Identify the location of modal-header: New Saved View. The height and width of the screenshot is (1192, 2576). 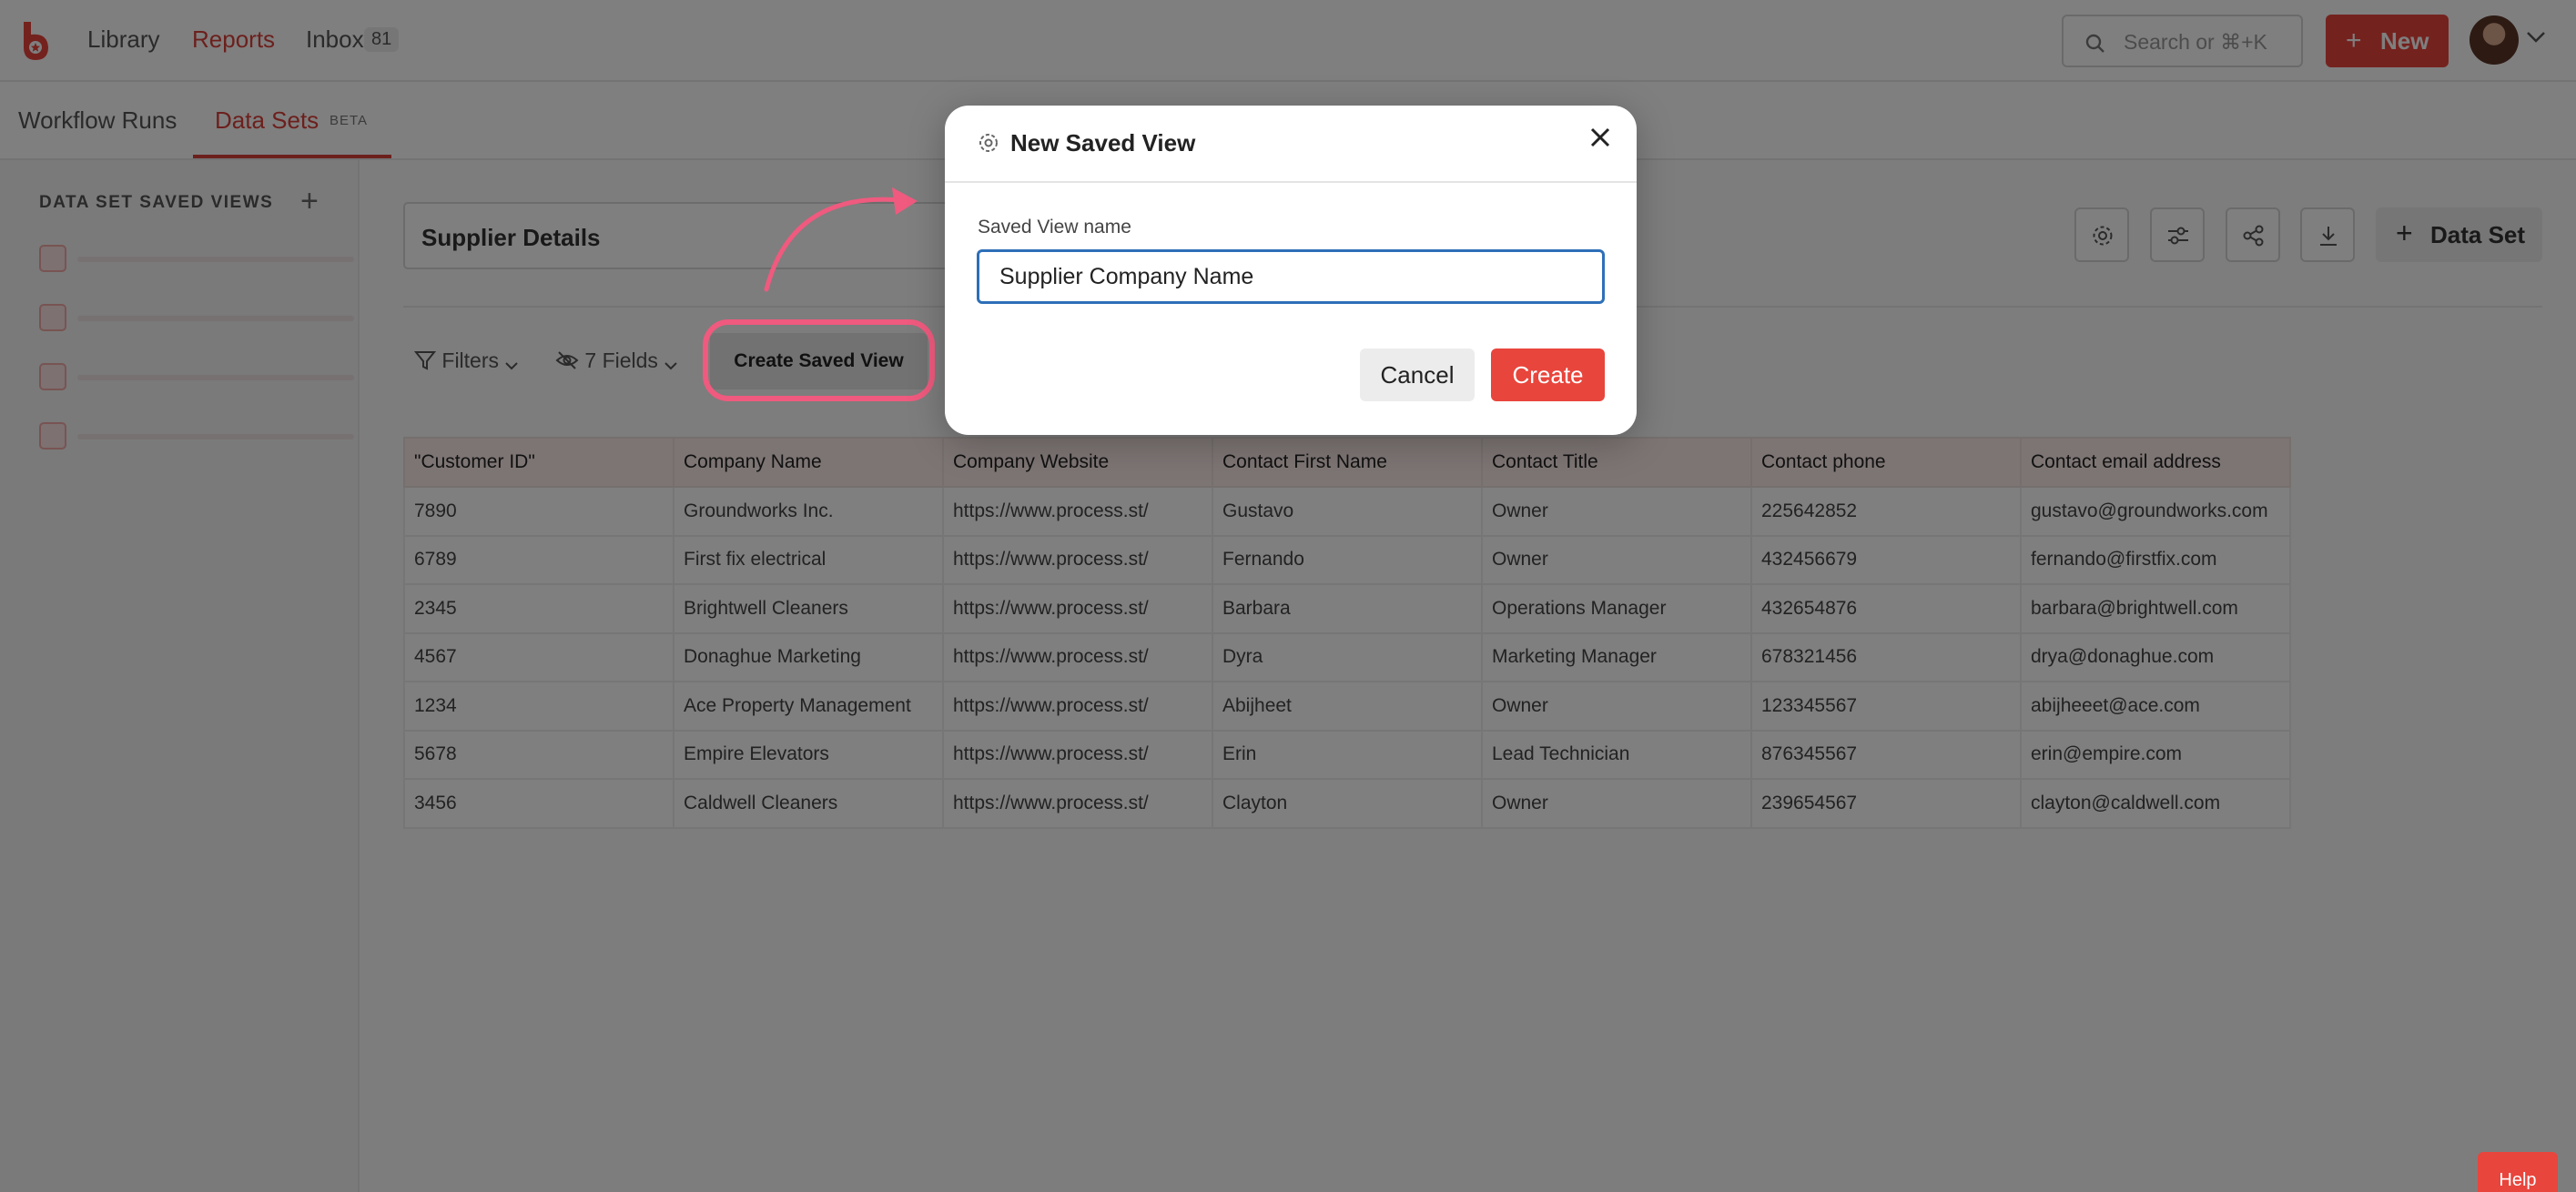
(1291, 144).